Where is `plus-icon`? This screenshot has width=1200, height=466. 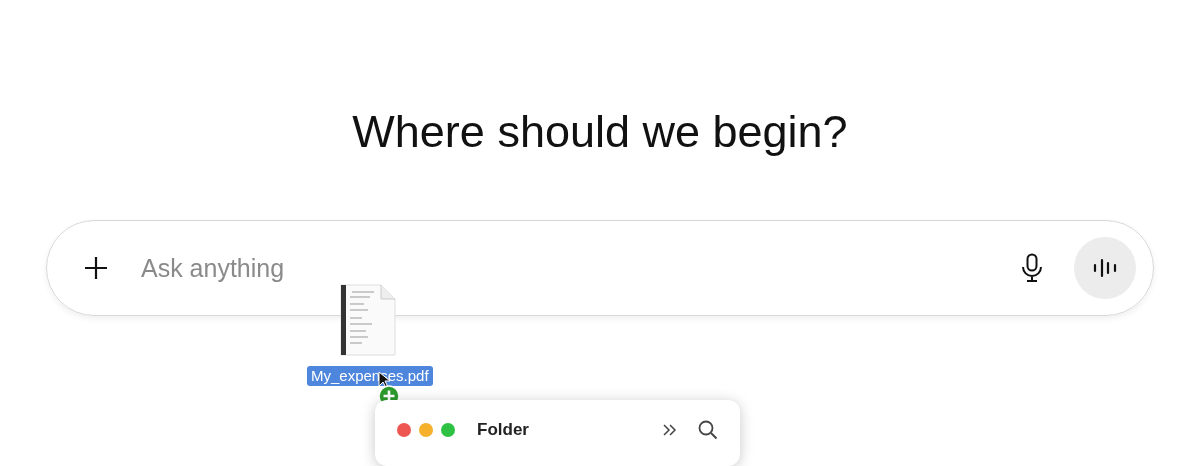 plus-icon is located at coordinates (96, 268).